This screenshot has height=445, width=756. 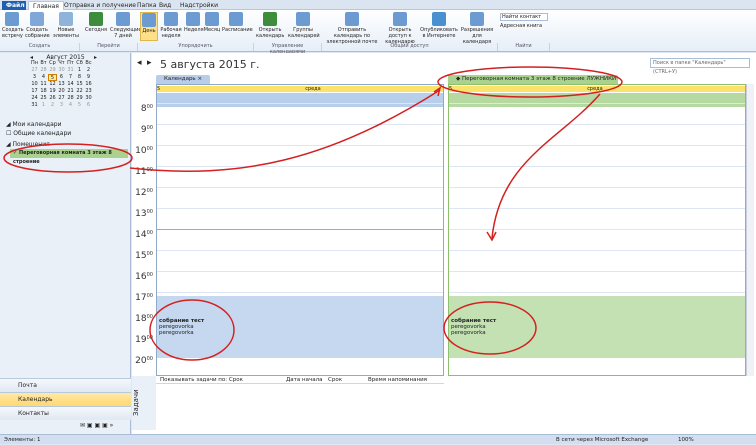 I want to click on next-7-days-button: Следующие 7 дней, so click(x=125, y=25).